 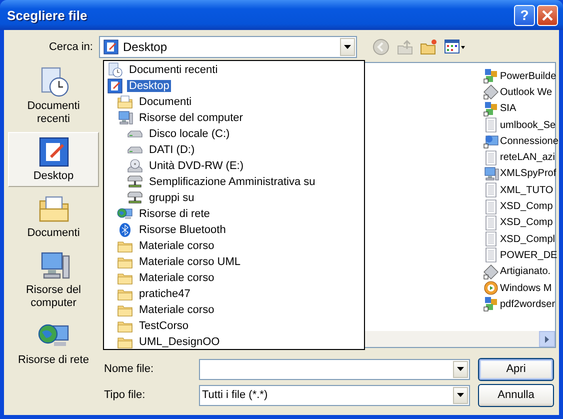 I want to click on dropdown-item: DATI (D:), so click(x=234, y=150).